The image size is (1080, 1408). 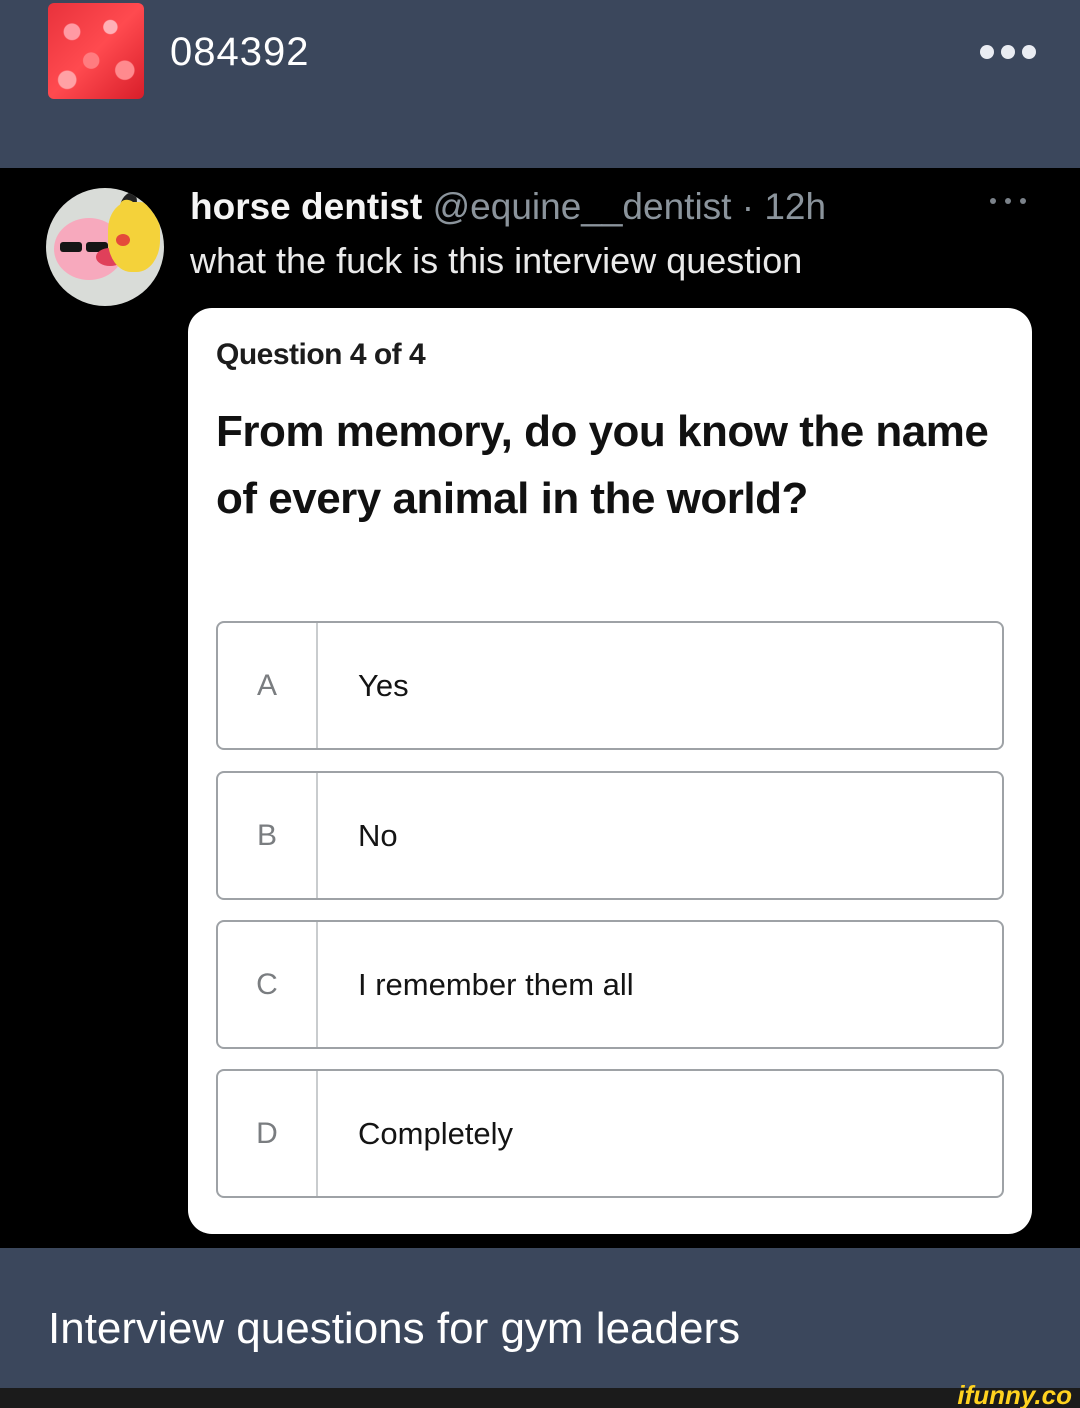 I want to click on author-handle: @equine__dentist, so click(x=582, y=206).